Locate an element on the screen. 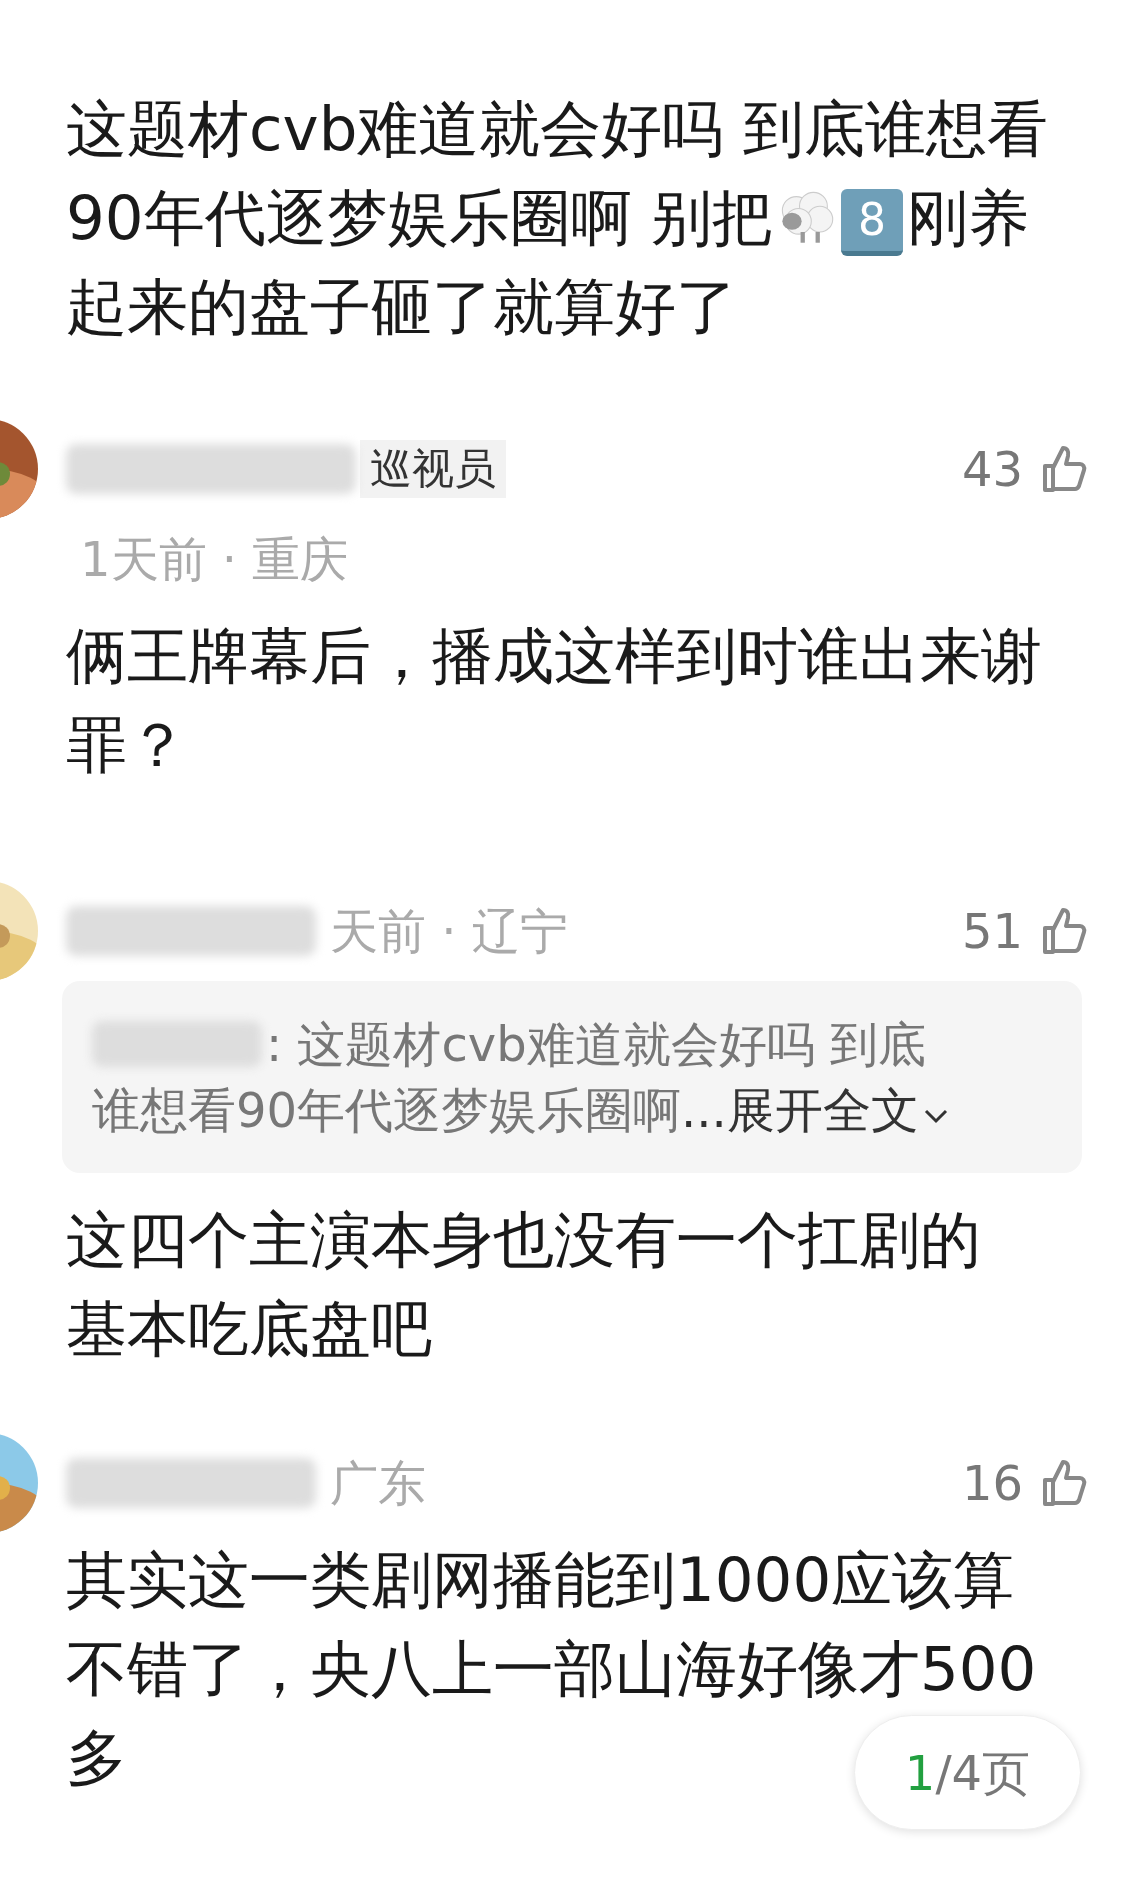 The width and height of the screenshot is (1137, 1894). comment-meta: 1天前 · 重庆 is located at coordinates (214, 559).